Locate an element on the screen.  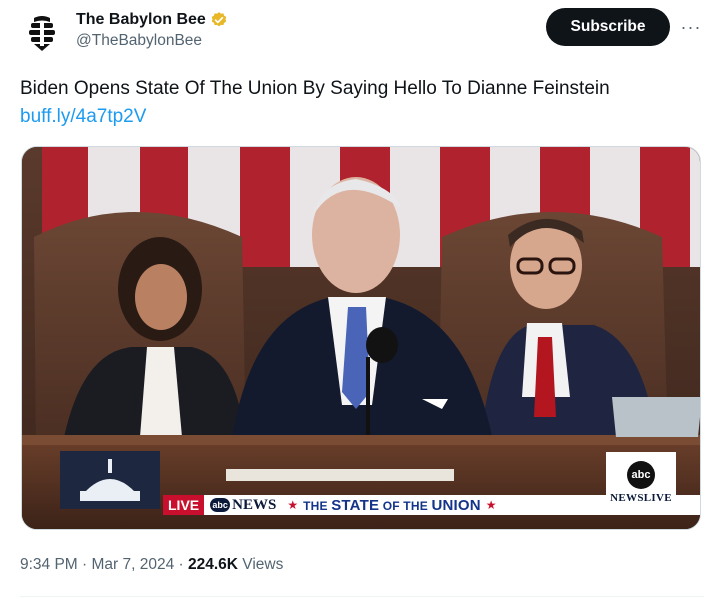
author-names: The Babylon Bee @TheBabylonBee is located at coordinates (152, 31).